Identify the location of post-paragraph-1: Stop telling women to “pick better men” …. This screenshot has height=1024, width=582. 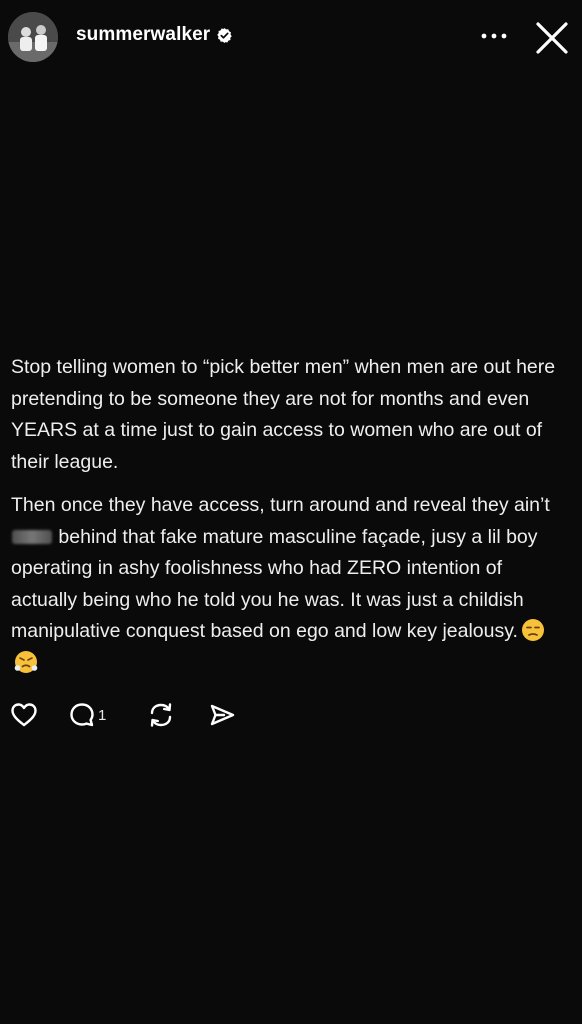
(283, 414).